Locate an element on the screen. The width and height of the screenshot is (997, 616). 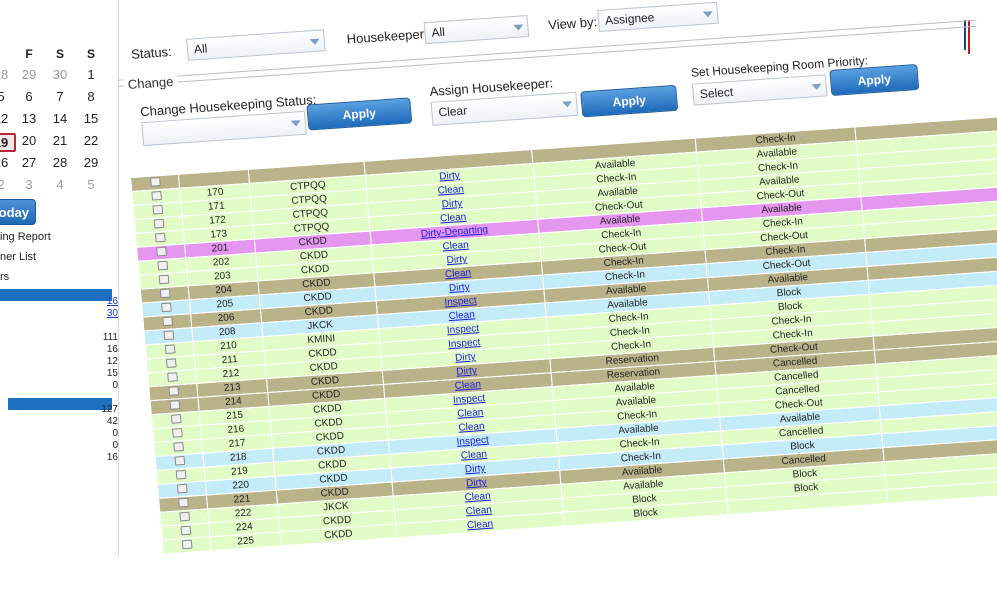
calendar-day: 21 is located at coordinates (60, 140).